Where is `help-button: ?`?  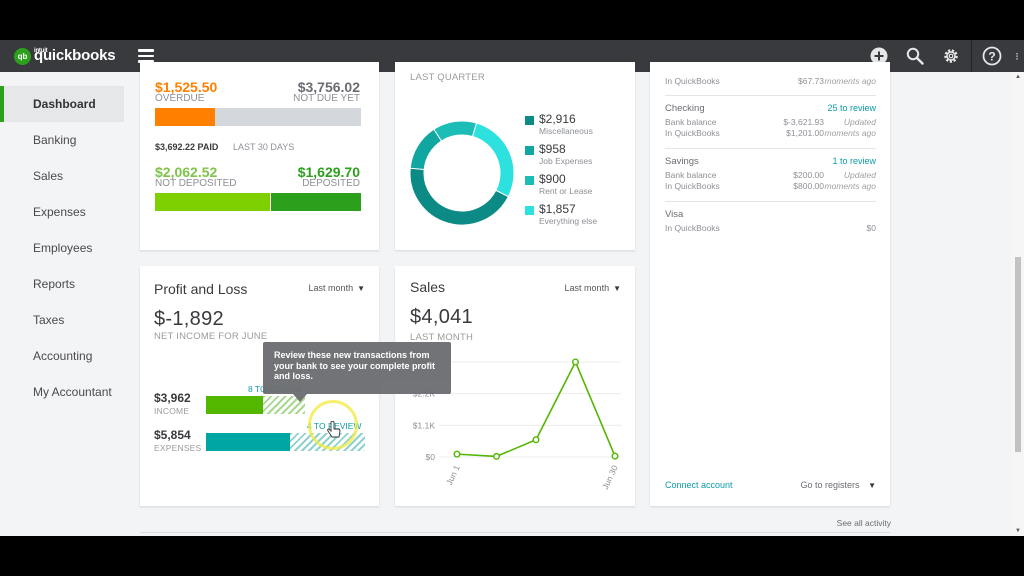
help-button: ? is located at coordinates (992, 56).